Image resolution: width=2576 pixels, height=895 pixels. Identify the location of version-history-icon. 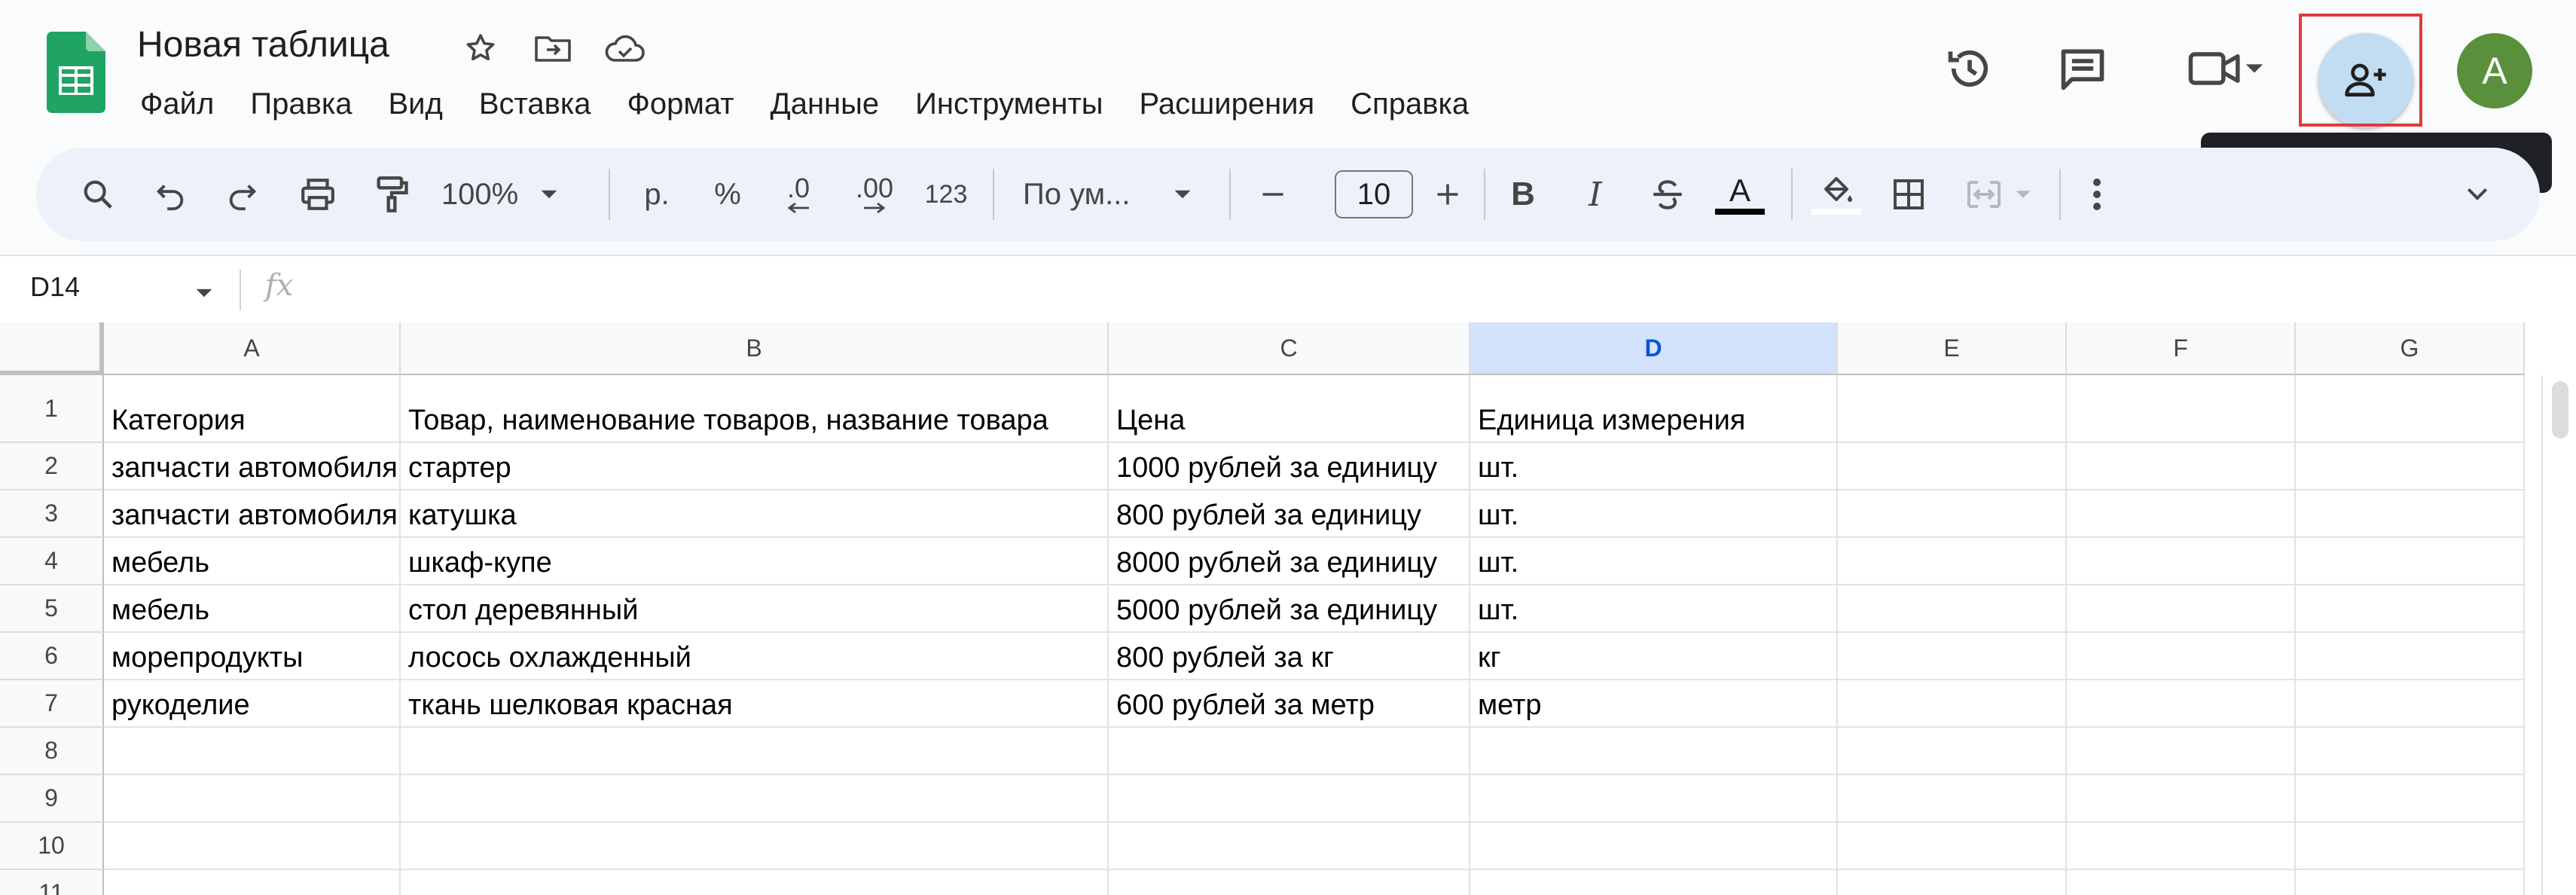
(1970, 68).